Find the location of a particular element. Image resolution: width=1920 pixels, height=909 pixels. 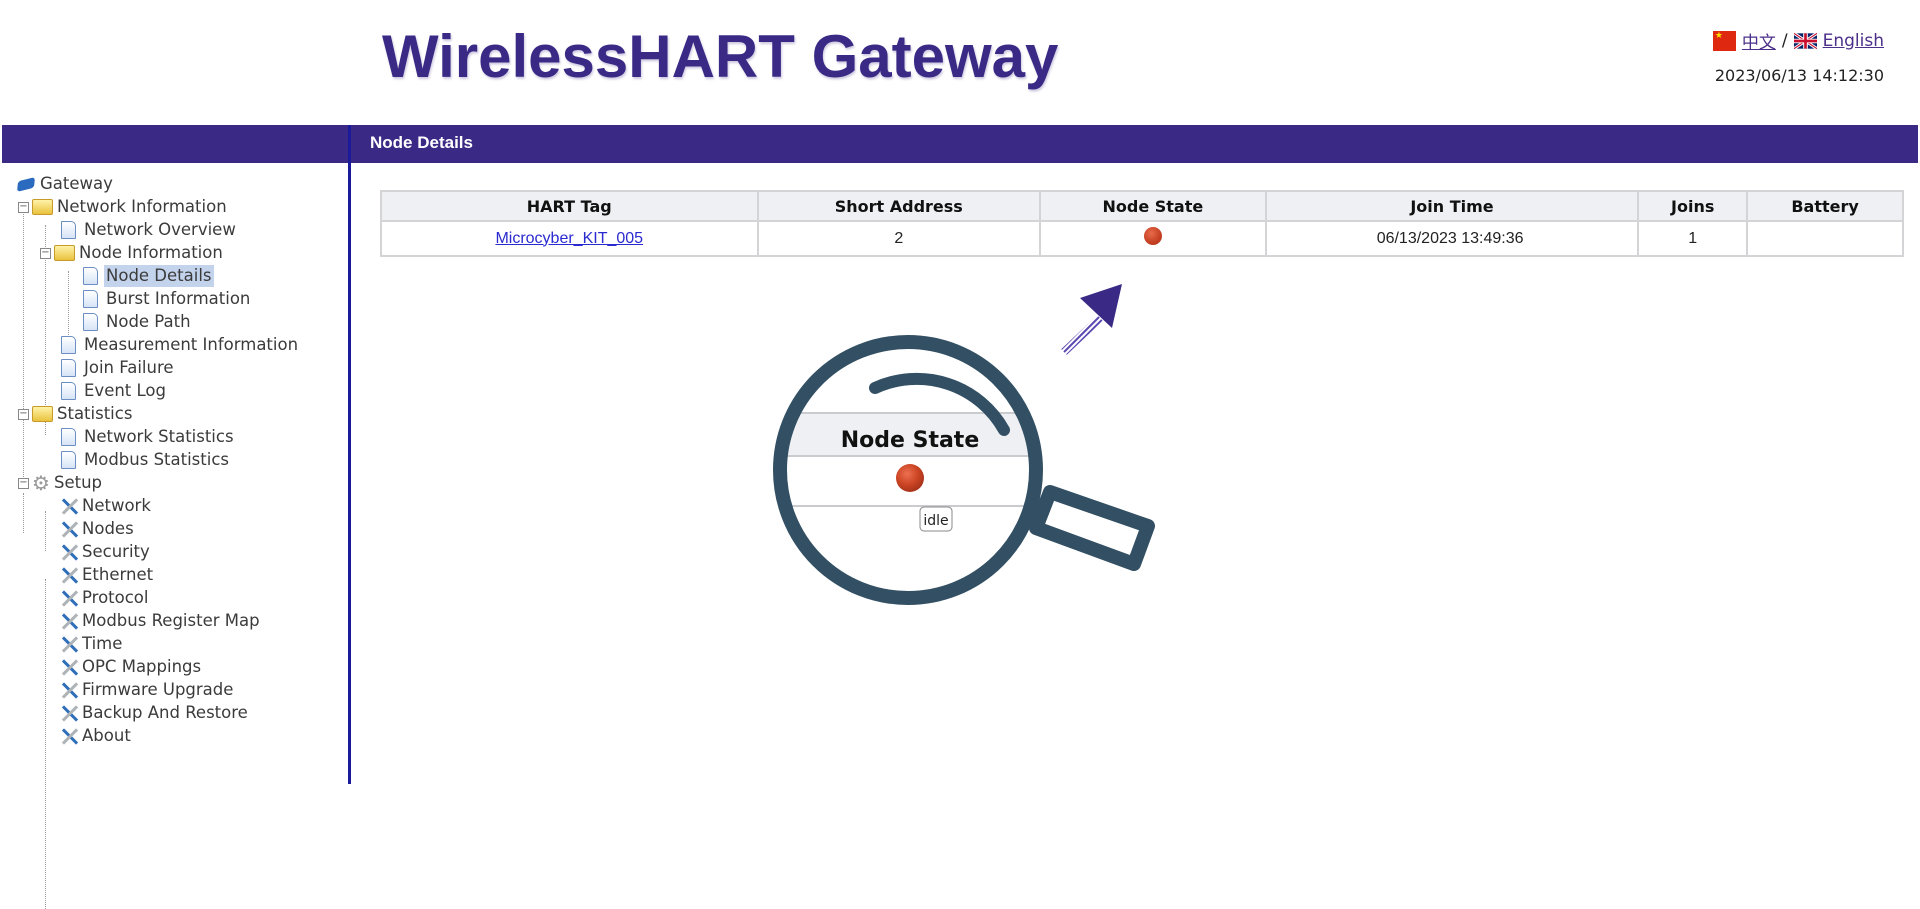

node-state-indicator-icon is located at coordinates (1152, 236).